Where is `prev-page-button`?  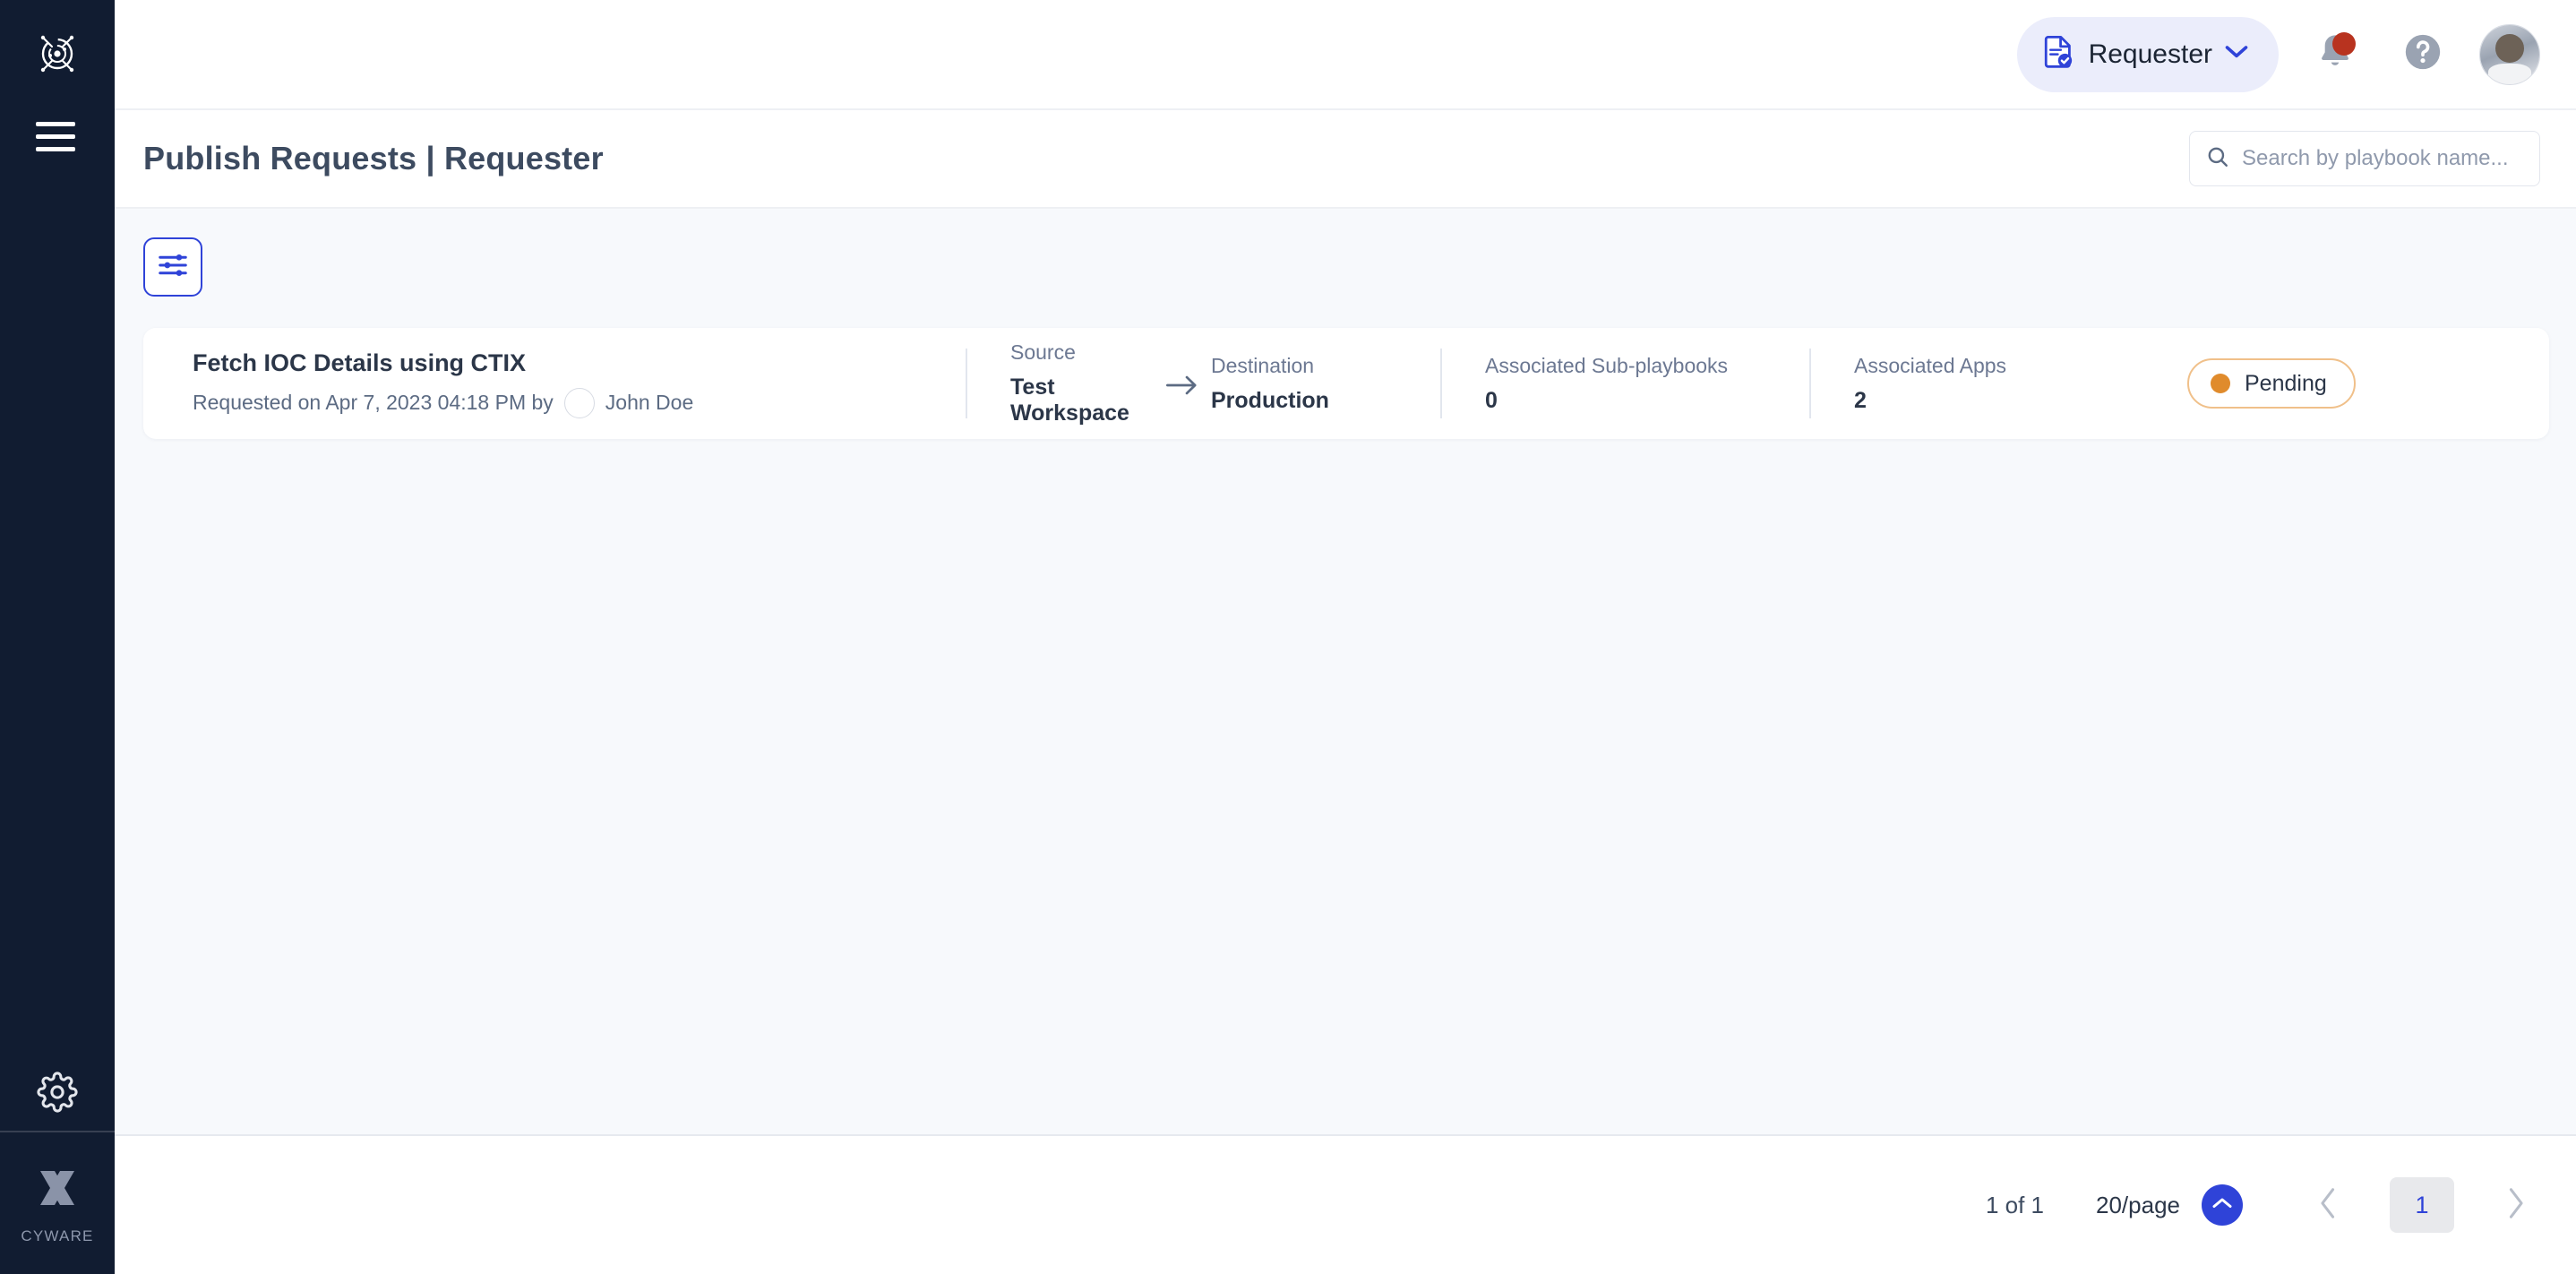
prev-page-button is located at coordinates (2328, 1205).